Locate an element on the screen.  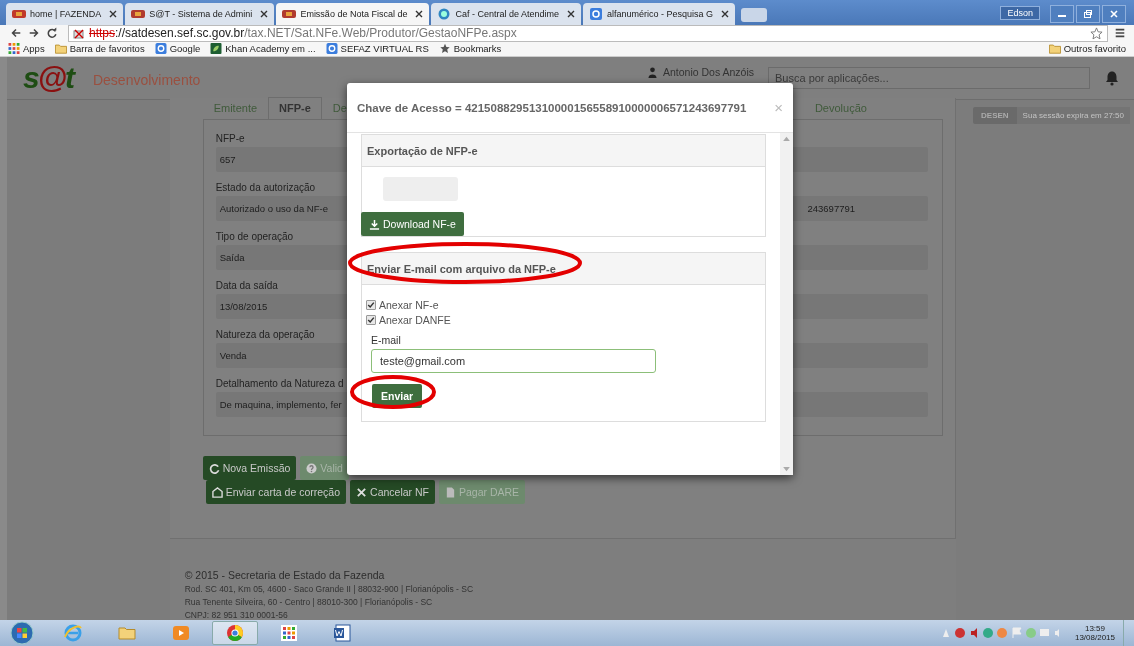
footer-title: © 2015 - Secretaria de Estado da Fazenda is located at coordinates (285, 575).